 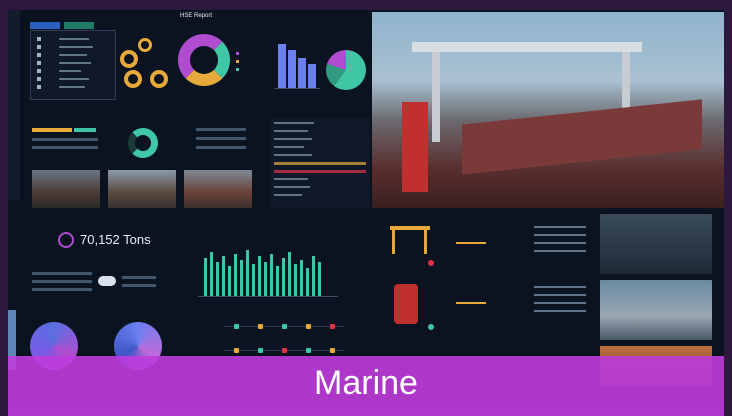 What do you see at coordinates (527, 47) in the screenshot?
I see `gantry-crane` at bounding box center [527, 47].